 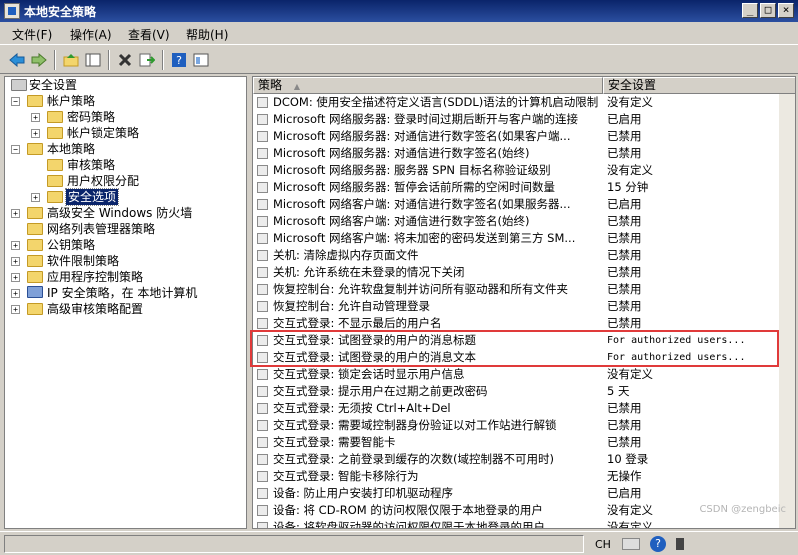 What do you see at coordinates (125, 293) in the screenshot?
I see `tree-item-ip-security: + IP 安全策略，在 本地计算机` at bounding box center [125, 293].